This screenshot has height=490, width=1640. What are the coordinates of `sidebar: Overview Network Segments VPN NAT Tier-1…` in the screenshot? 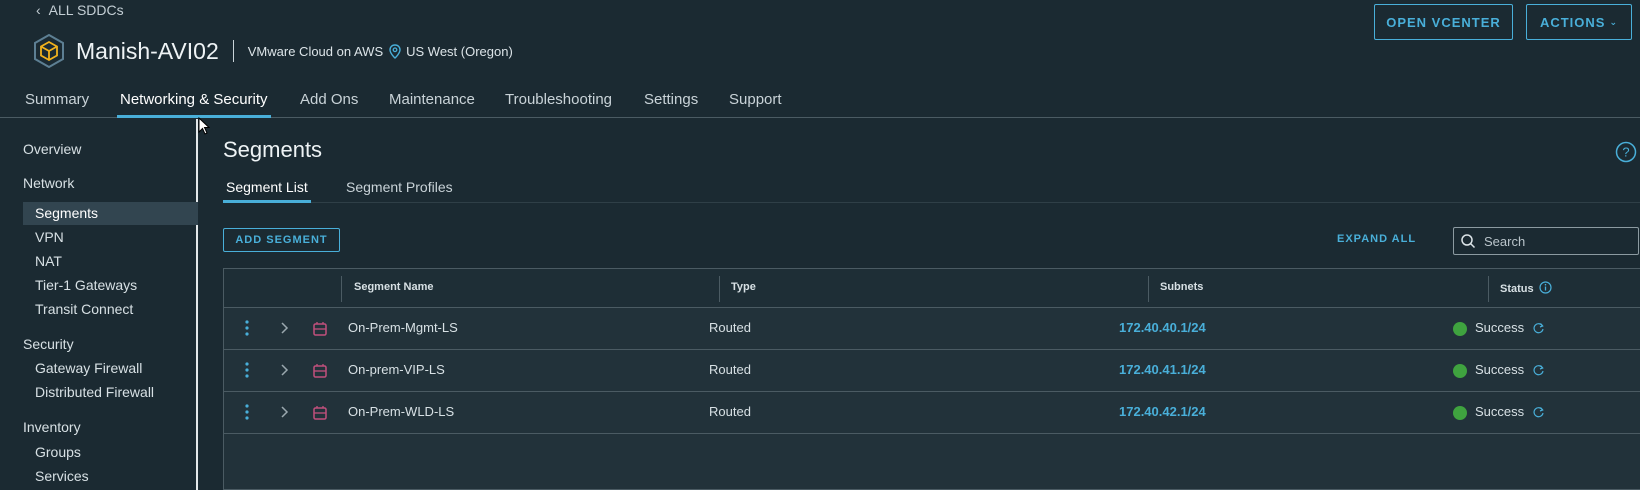 It's located at (99, 304).